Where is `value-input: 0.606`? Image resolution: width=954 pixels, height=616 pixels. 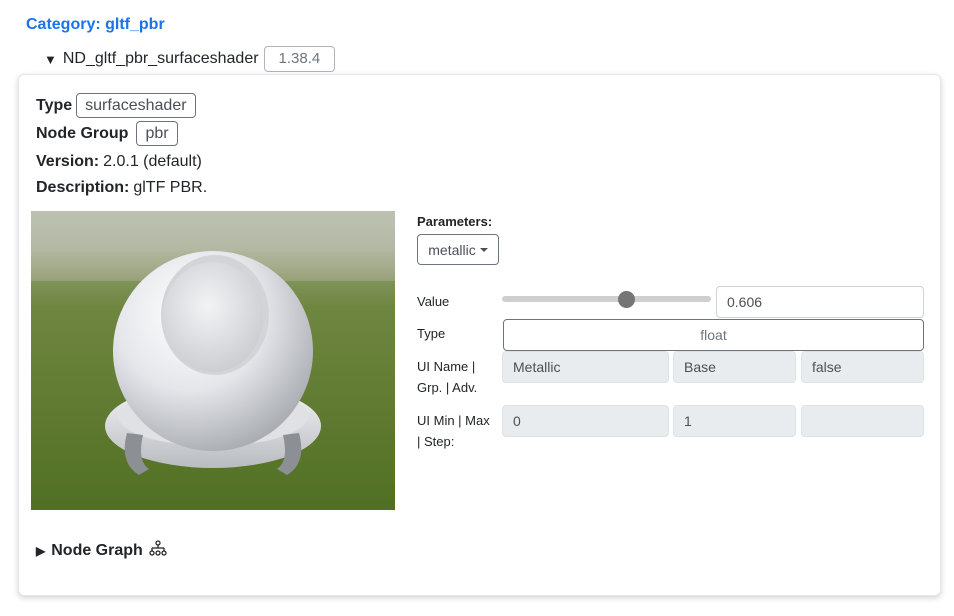 value-input: 0.606 is located at coordinates (820, 302).